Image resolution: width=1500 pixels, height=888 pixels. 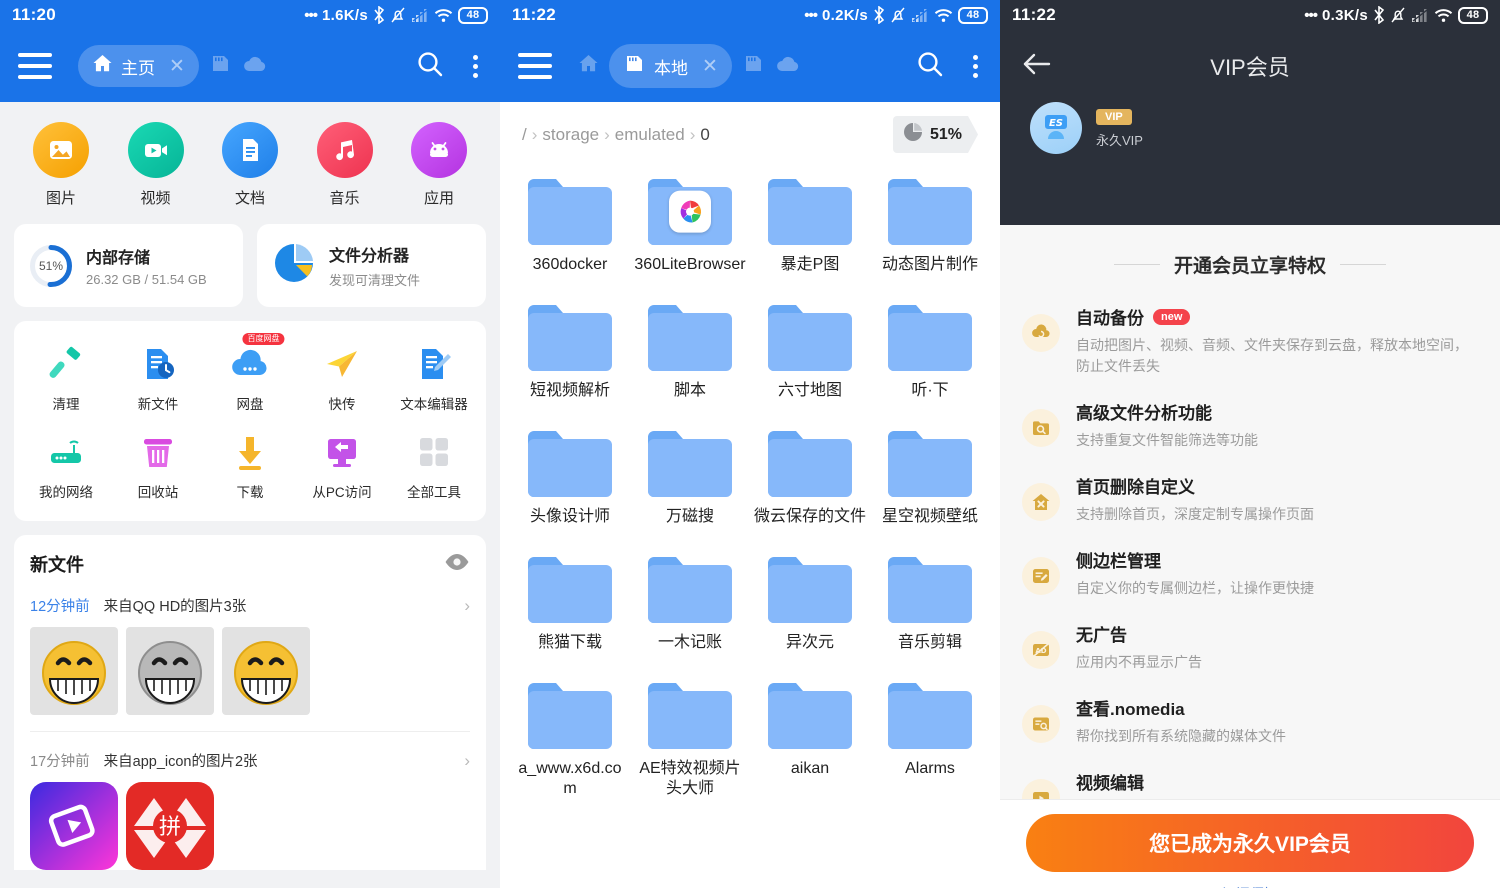 What do you see at coordinates (588, 66) in the screenshot?
I see `home-icon` at bounding box center [588, 66].